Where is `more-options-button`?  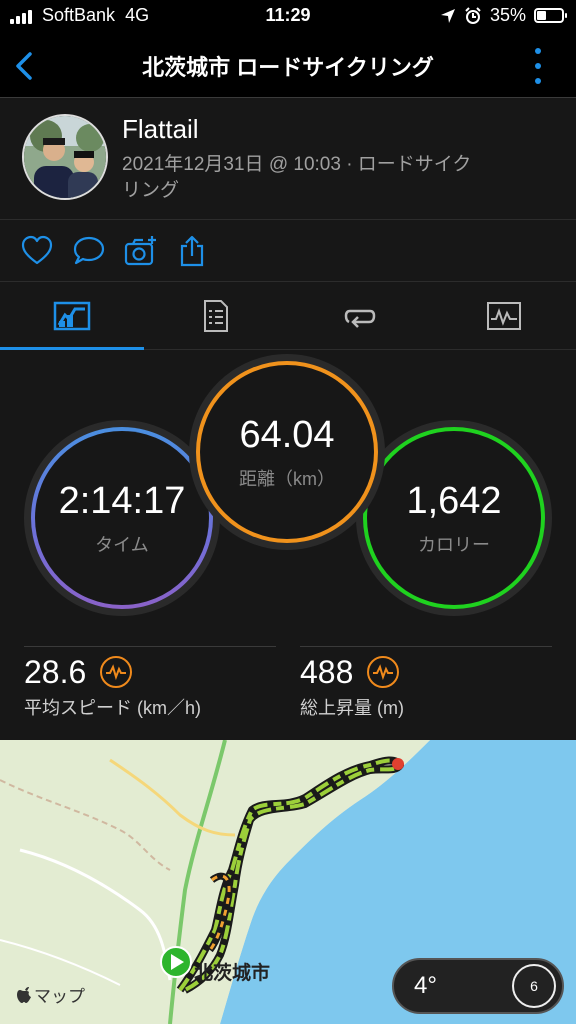
more-options-button is located at coordinates (538, 66).